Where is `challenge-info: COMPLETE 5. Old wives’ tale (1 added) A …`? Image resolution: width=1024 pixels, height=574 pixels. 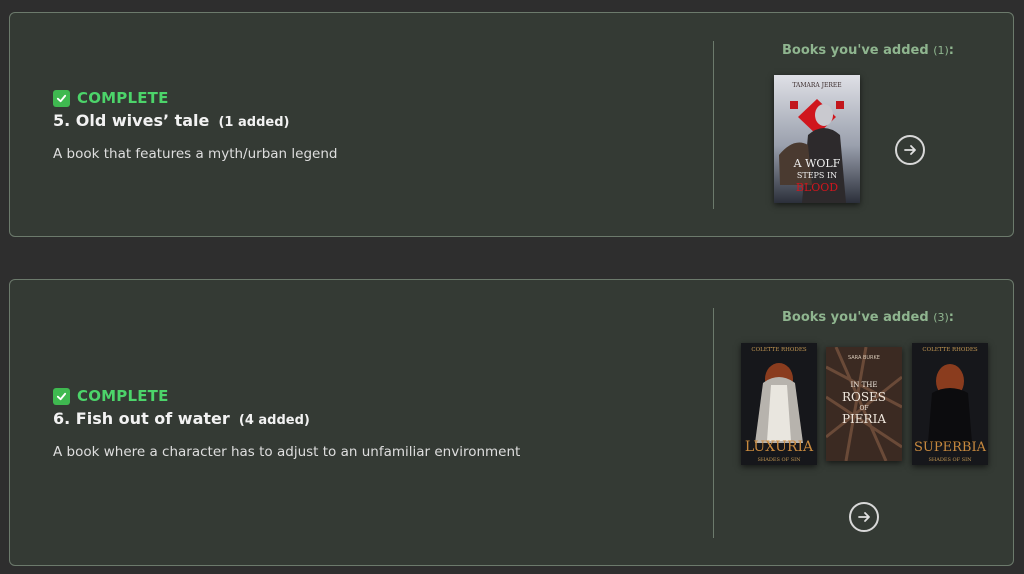 challenge-info: COMPLETE 5. Old wives’ tale (1 added) A … is located at coordinates (195, 125).